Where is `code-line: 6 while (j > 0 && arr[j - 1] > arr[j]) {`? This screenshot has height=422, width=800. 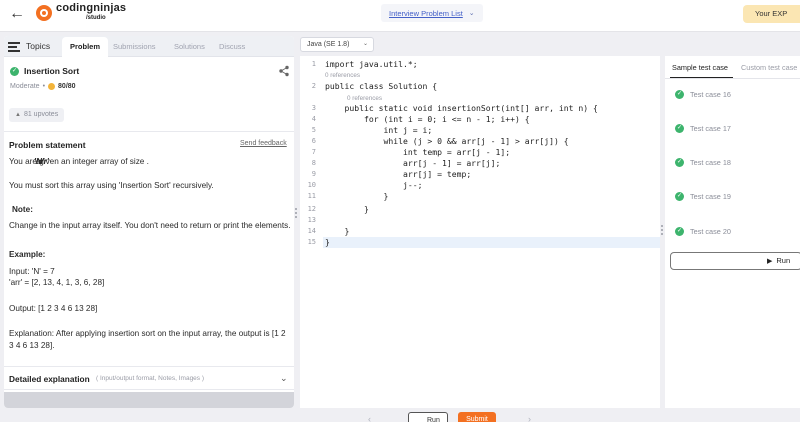
code-line: 6 while (j > 0 && arr[j - 1] > arr[j]) { is located at coordinates (480, 141).